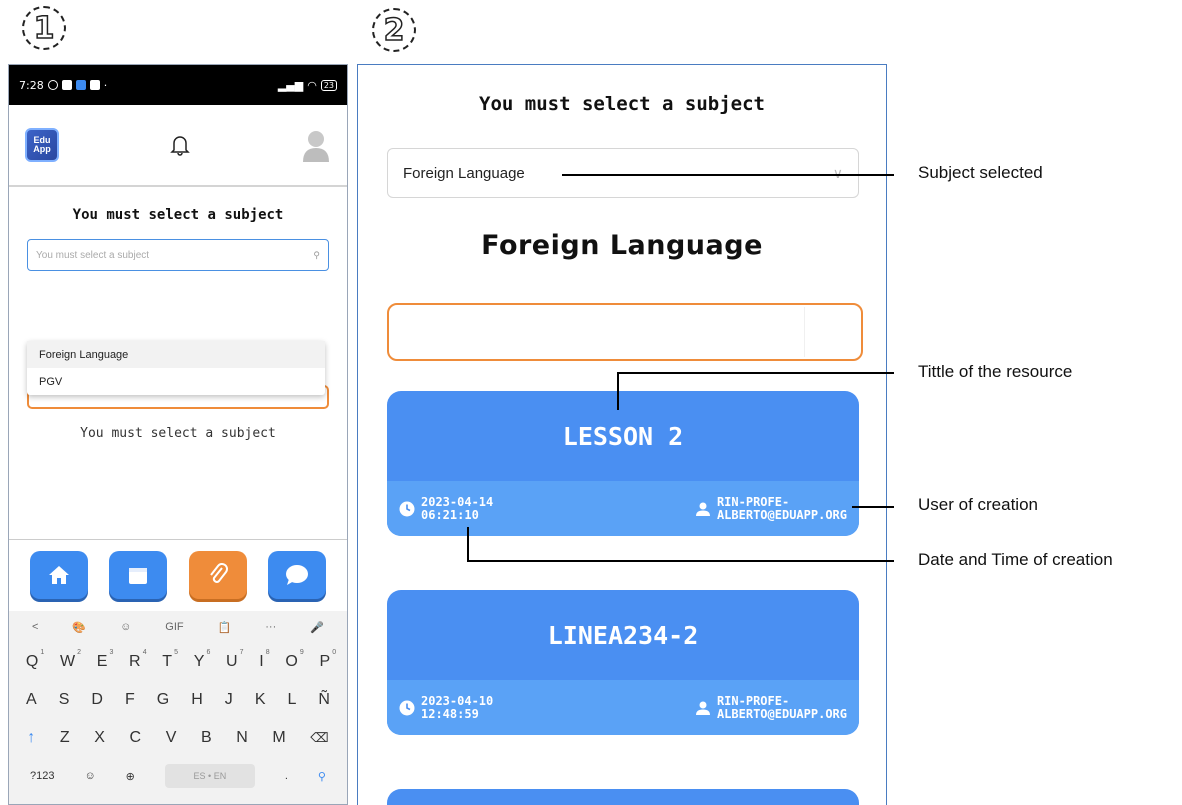 The image size is (1182, 805). I want to click on nav-chat-button, so click(297, 574).